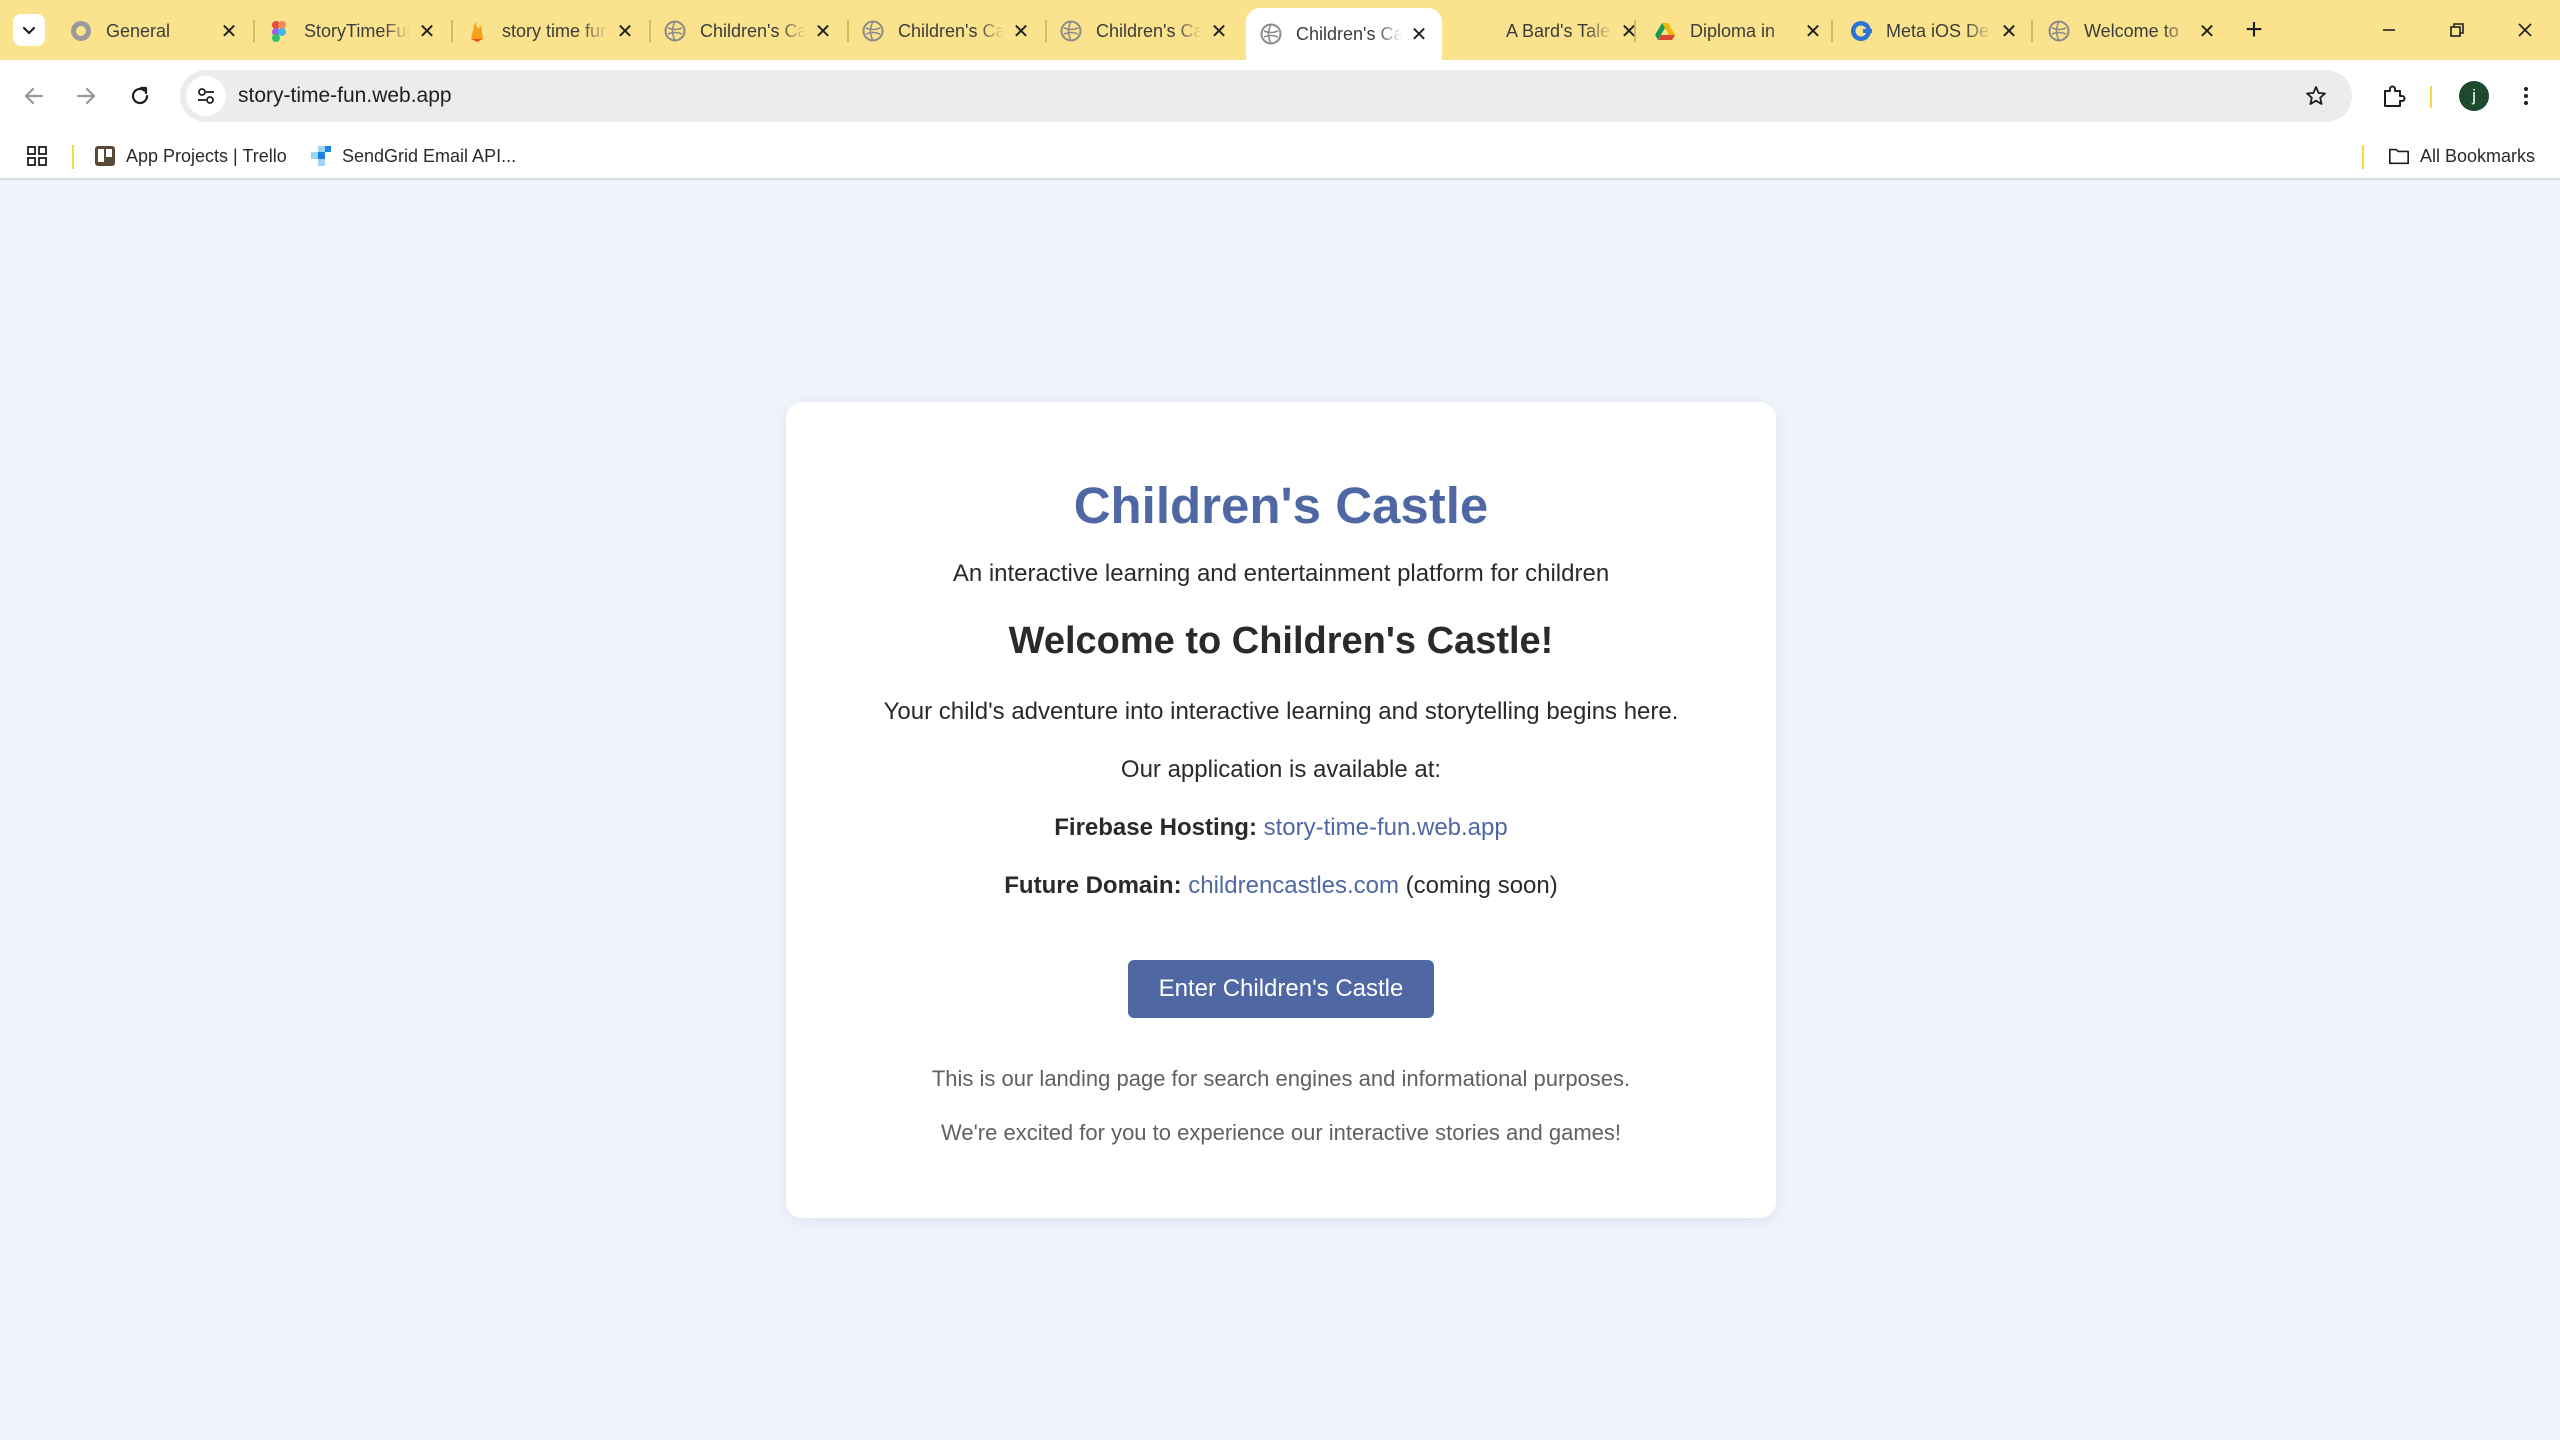 The height and width of the screenshot is (1440, 2560). What do you see at coordinates (2478, 155) in the screenshot?
I see `all-bookmarks-label: All Bookmarks` at bounding box center [2478, 155].